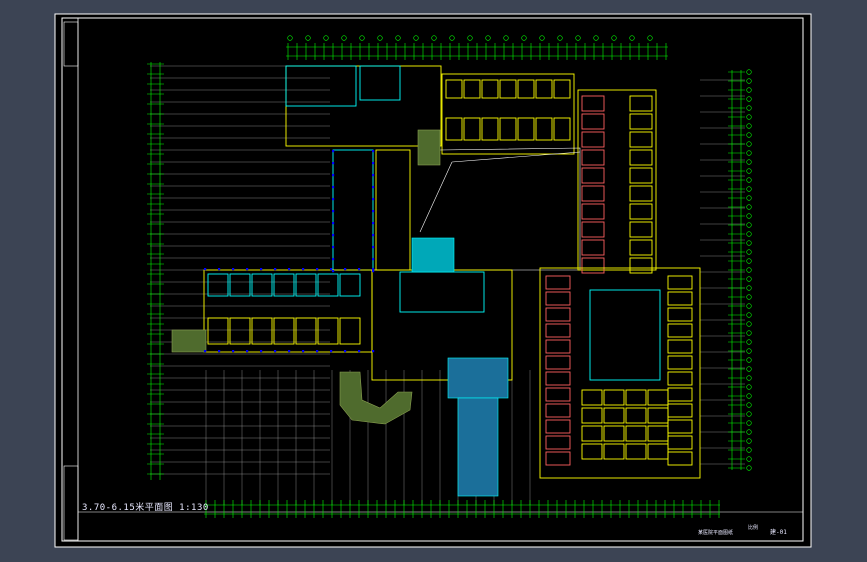 This screenshot has height=562, width=867. What do you see at coordinates (716, 533) in the screenshot?
I see `stamp-text: 某医院平面图纸` at bounding box center [716, 533].